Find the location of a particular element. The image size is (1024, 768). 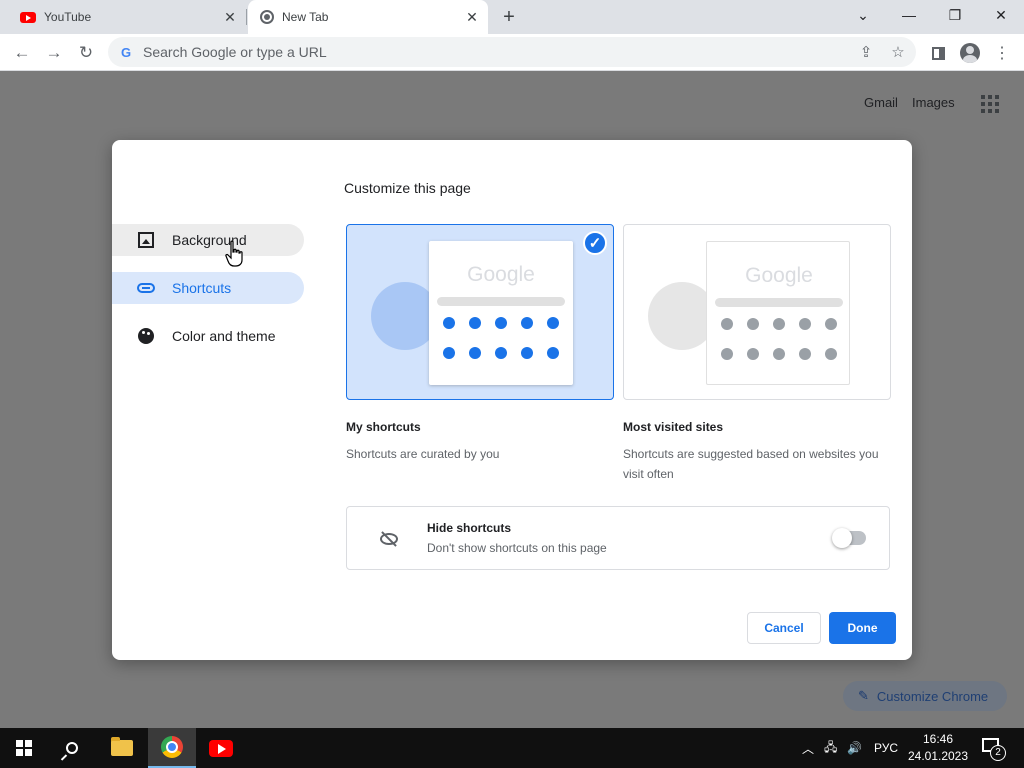

sidebar-item-shortcuts: Shortcuts is located at coordinates (208, 288).